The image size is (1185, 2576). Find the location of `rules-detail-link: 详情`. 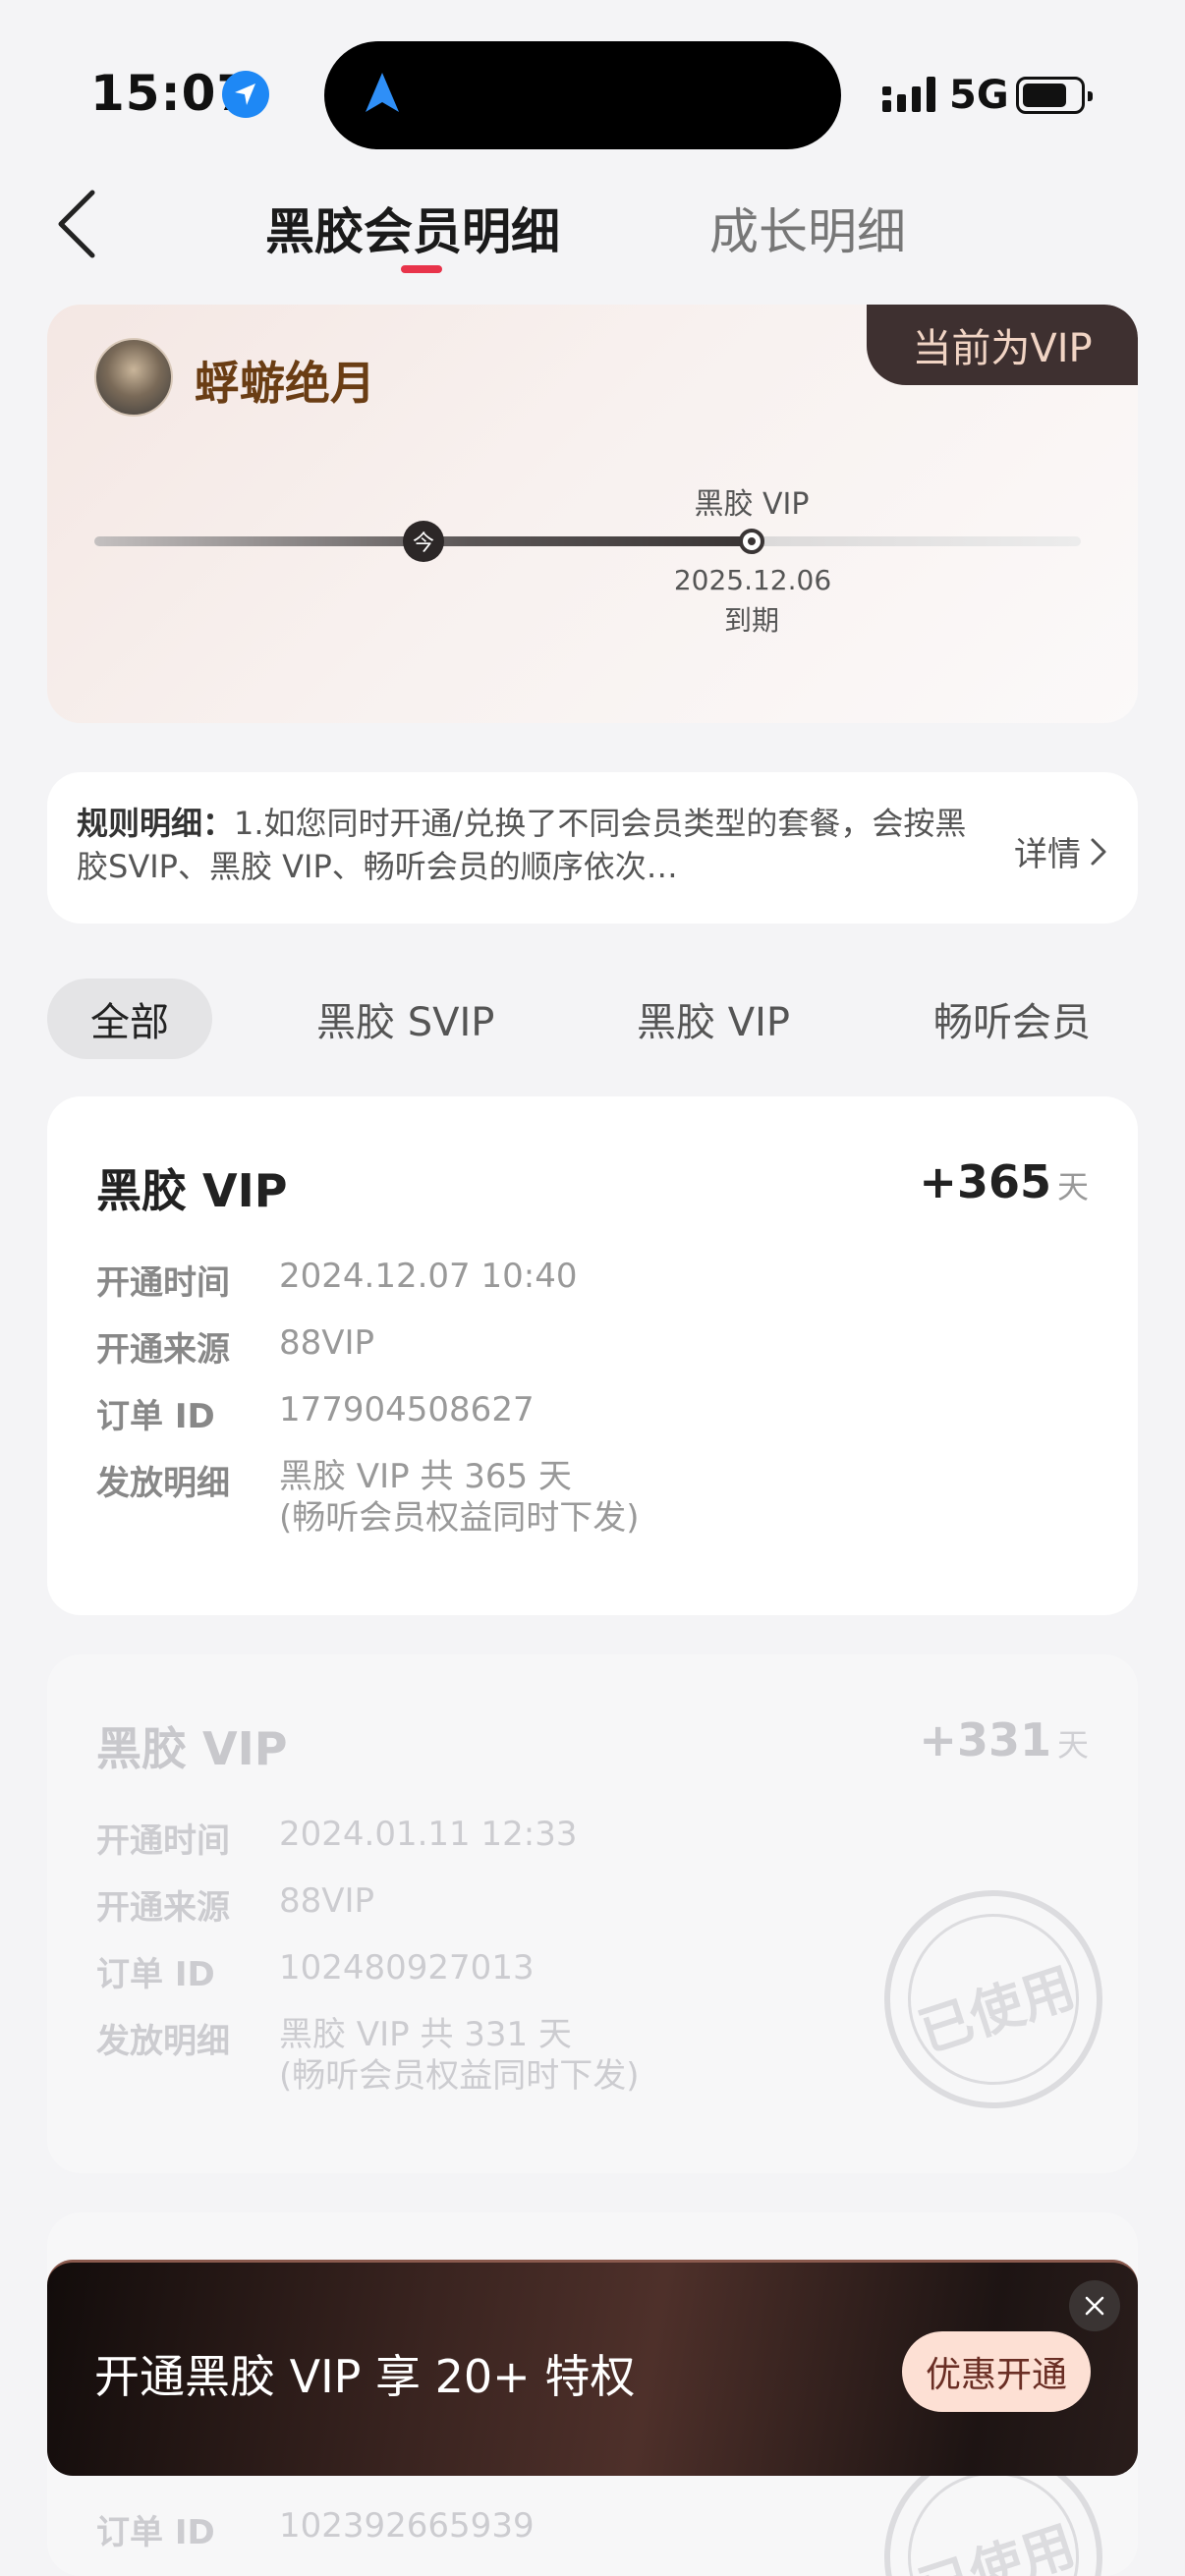

rules-detail-link: 详情 is located at coordinates (1061, 851).